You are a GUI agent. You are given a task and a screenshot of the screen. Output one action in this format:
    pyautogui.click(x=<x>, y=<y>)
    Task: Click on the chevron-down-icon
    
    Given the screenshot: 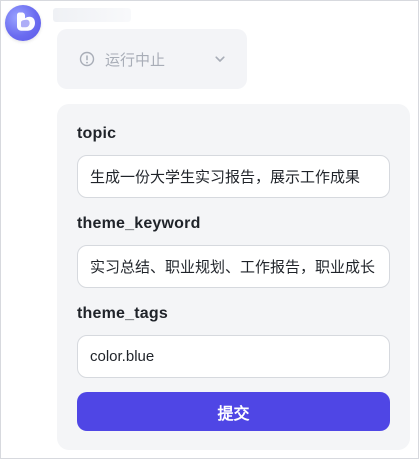 What is the action you would take?
    pyautogui.click(x=220, y=59)
    